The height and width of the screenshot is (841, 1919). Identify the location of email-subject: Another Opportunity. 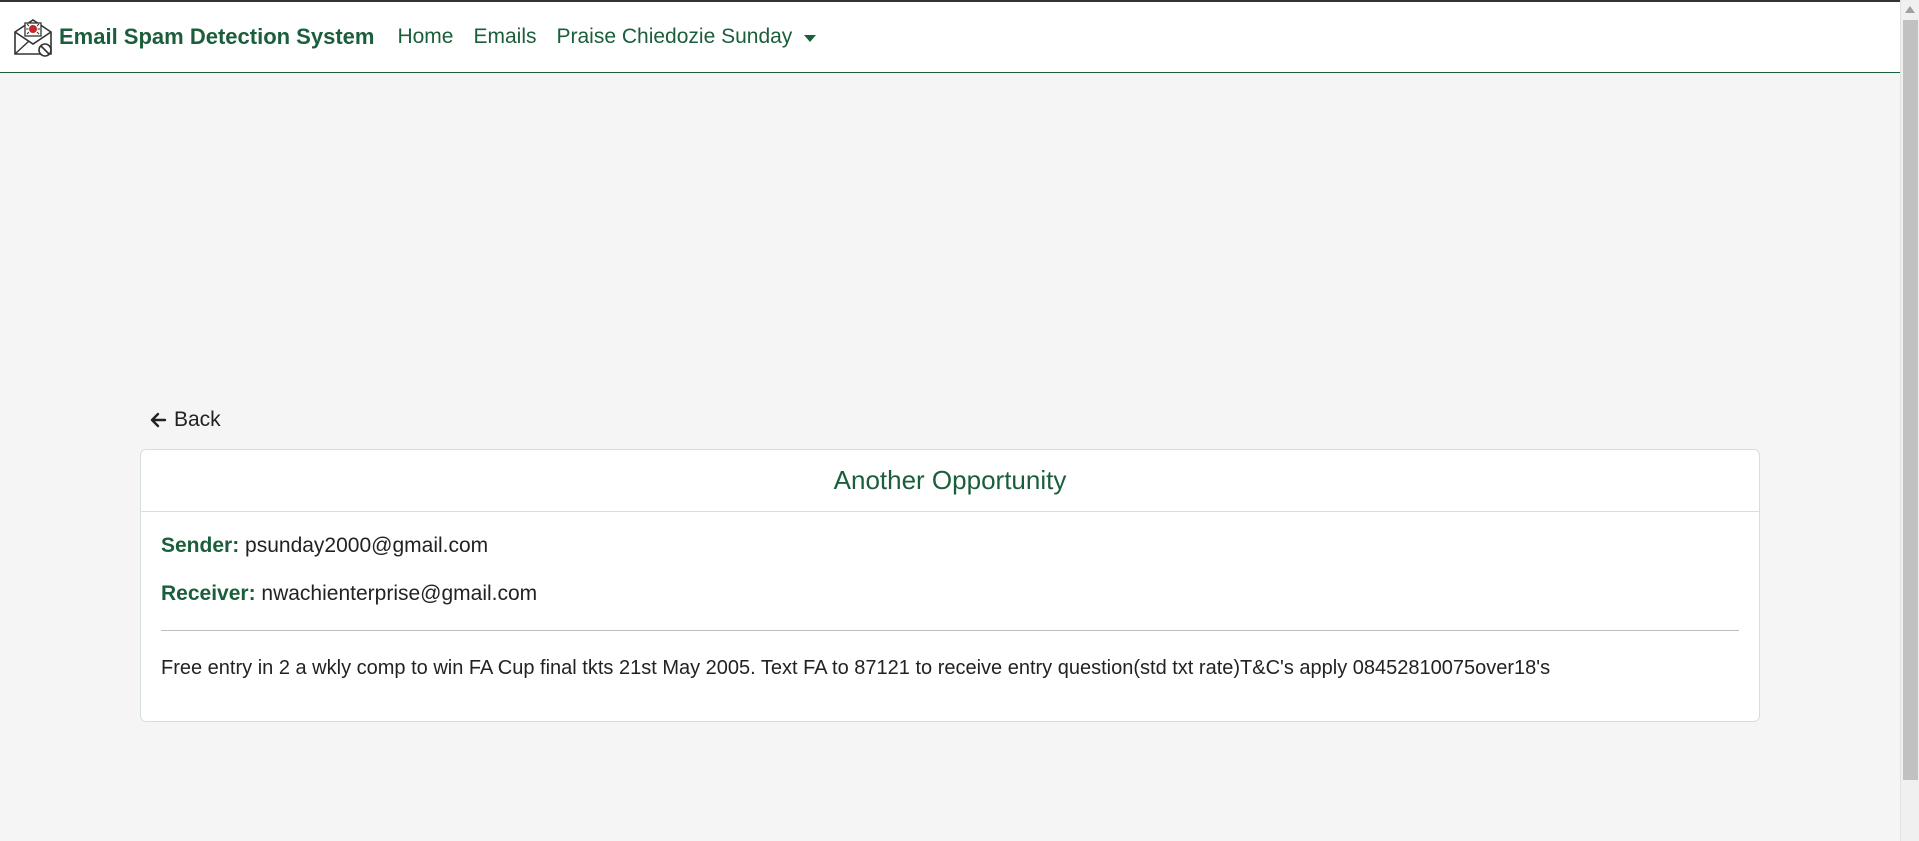
(950, 480).